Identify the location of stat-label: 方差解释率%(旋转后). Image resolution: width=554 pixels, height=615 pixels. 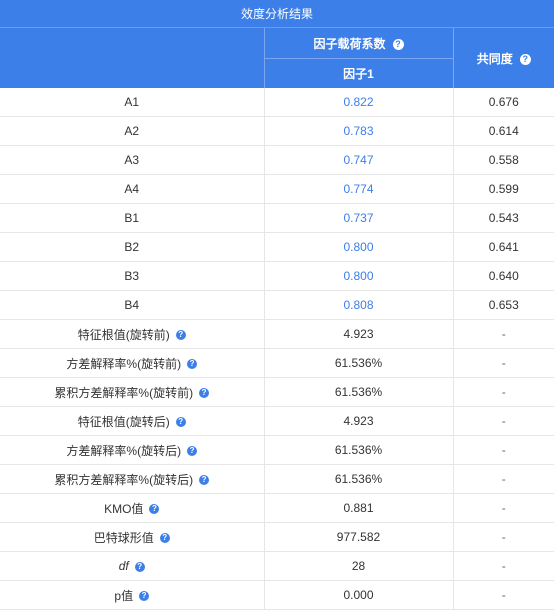
(124, 450).